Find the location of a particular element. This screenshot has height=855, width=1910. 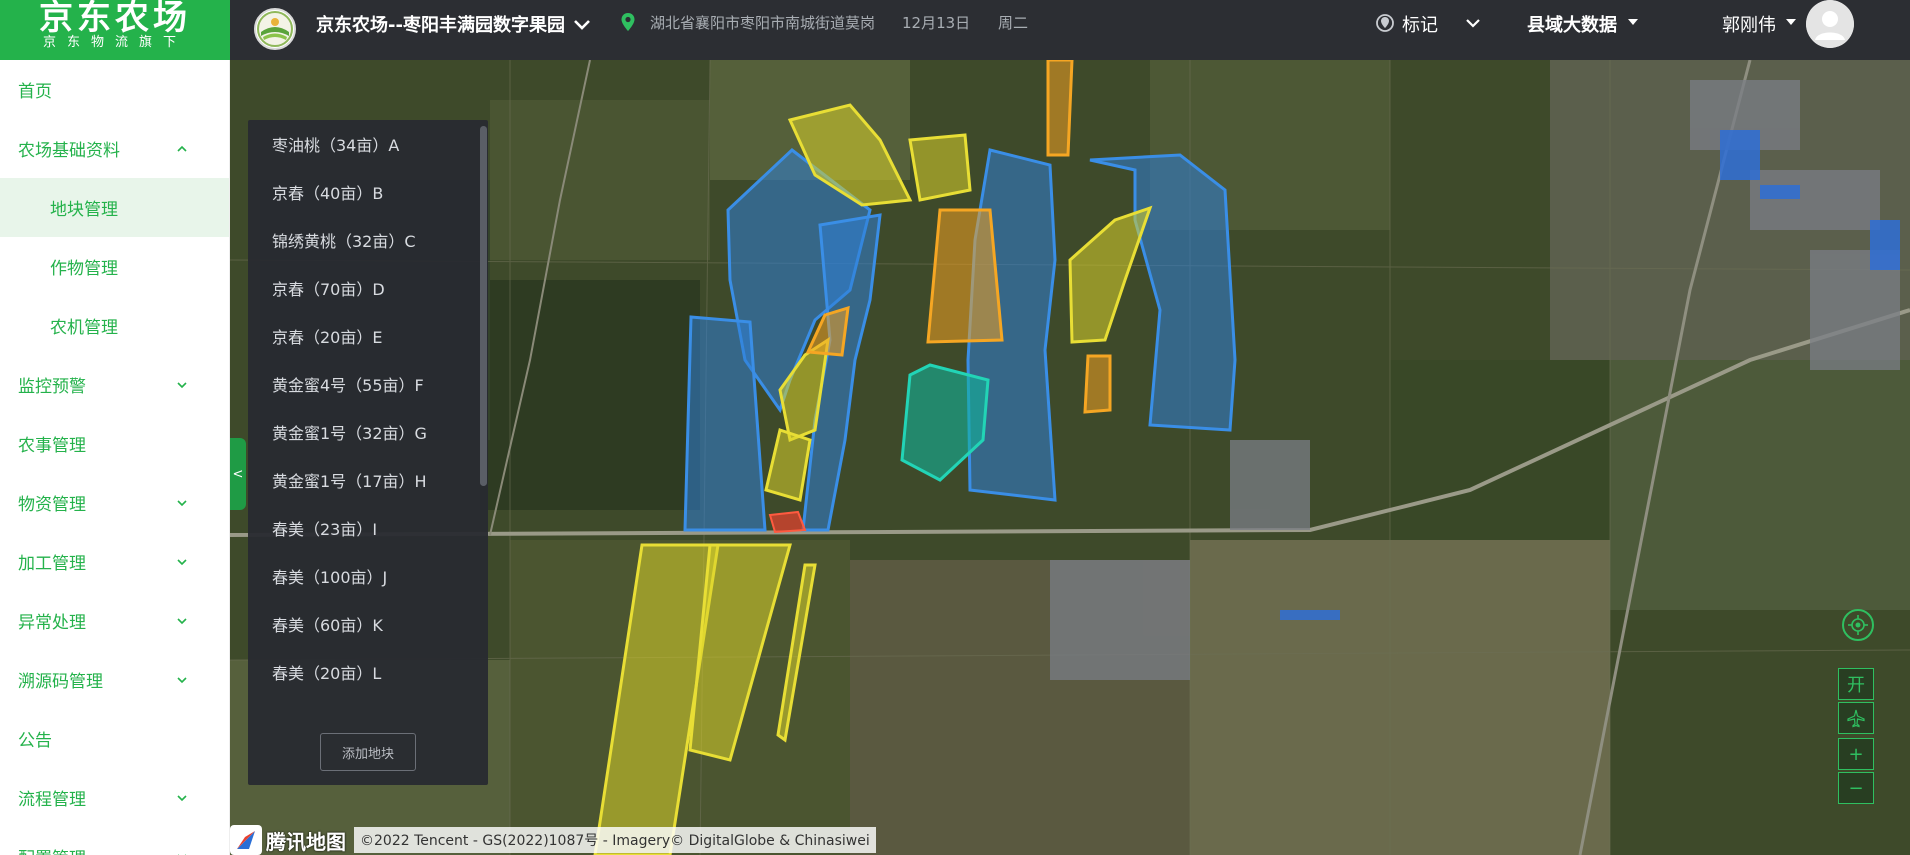

locate-button is located at coordinates (1858, 625).